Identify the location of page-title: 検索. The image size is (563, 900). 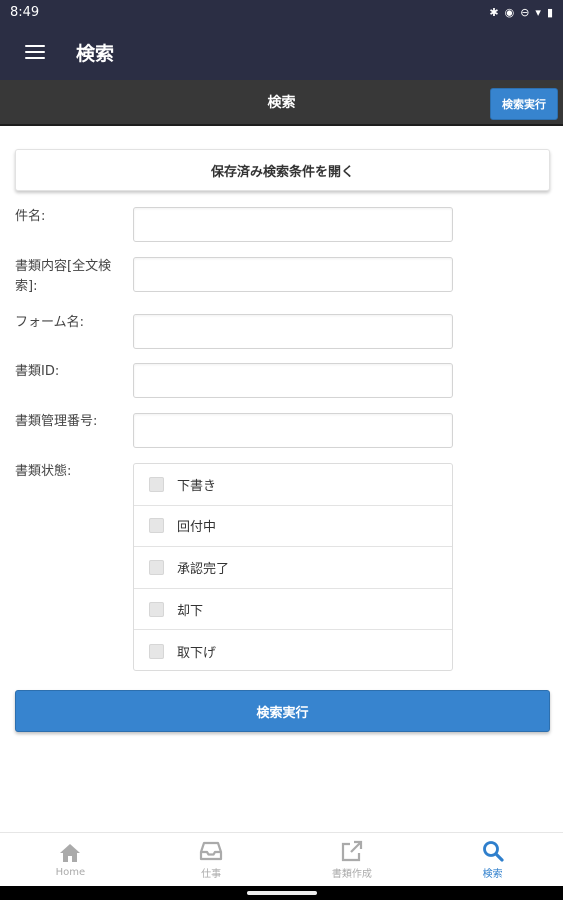
(95, 53).